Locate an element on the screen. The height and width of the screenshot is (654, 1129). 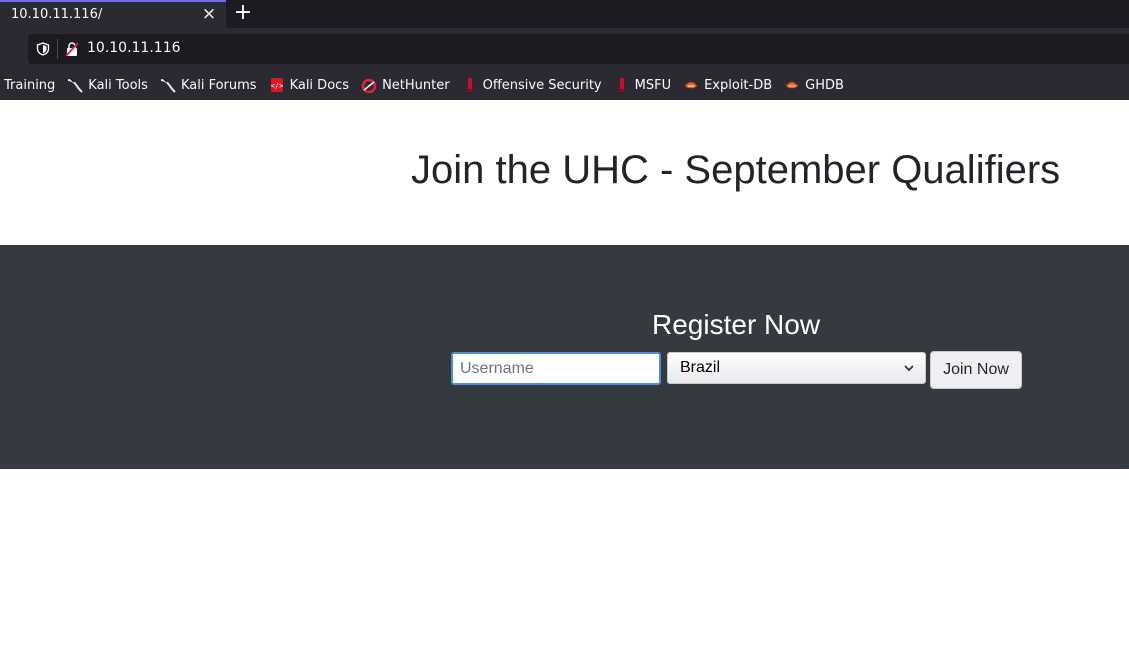
bookmark-label: Kali Forums is located at coordinates (218, 85).